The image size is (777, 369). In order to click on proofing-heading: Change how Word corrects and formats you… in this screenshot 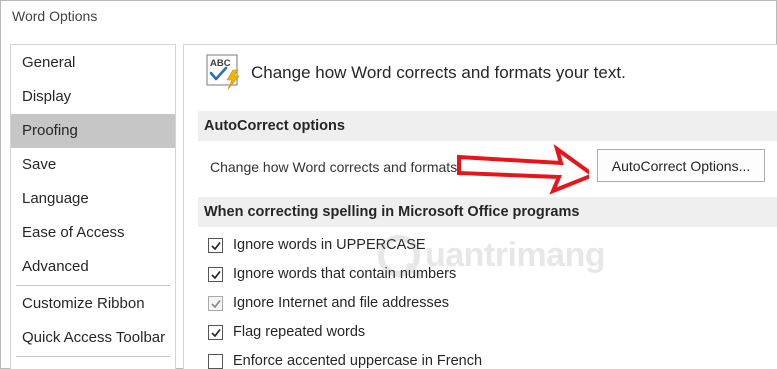, I will do `click(438, 72)`.